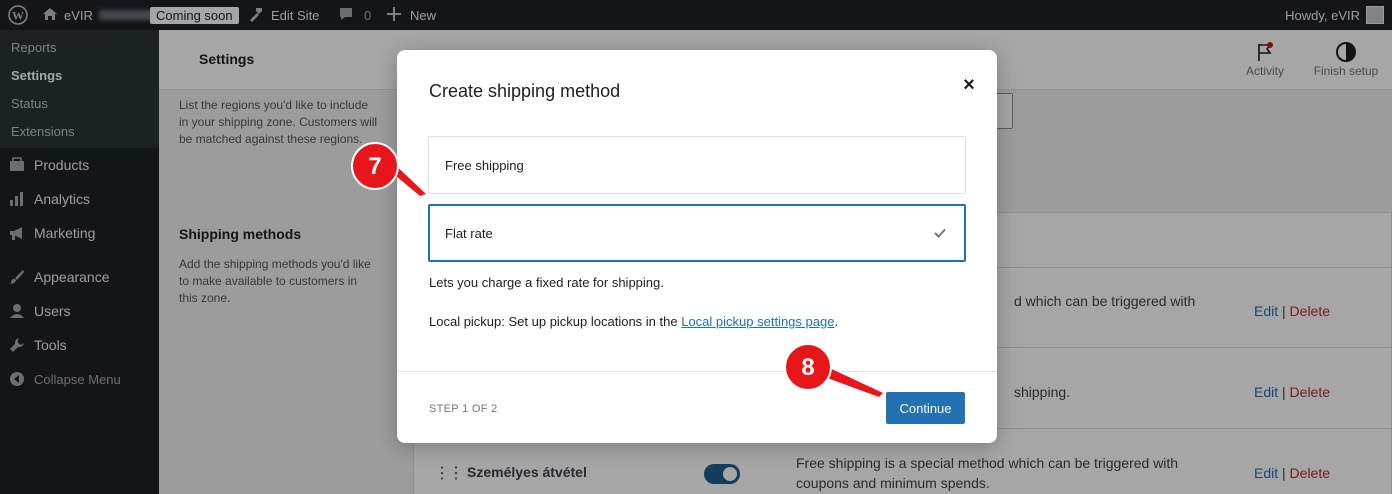  Describe the element at coordinates (697, 233) in the screenshot. I see `option-flat-rate: Flat rate` at that location.